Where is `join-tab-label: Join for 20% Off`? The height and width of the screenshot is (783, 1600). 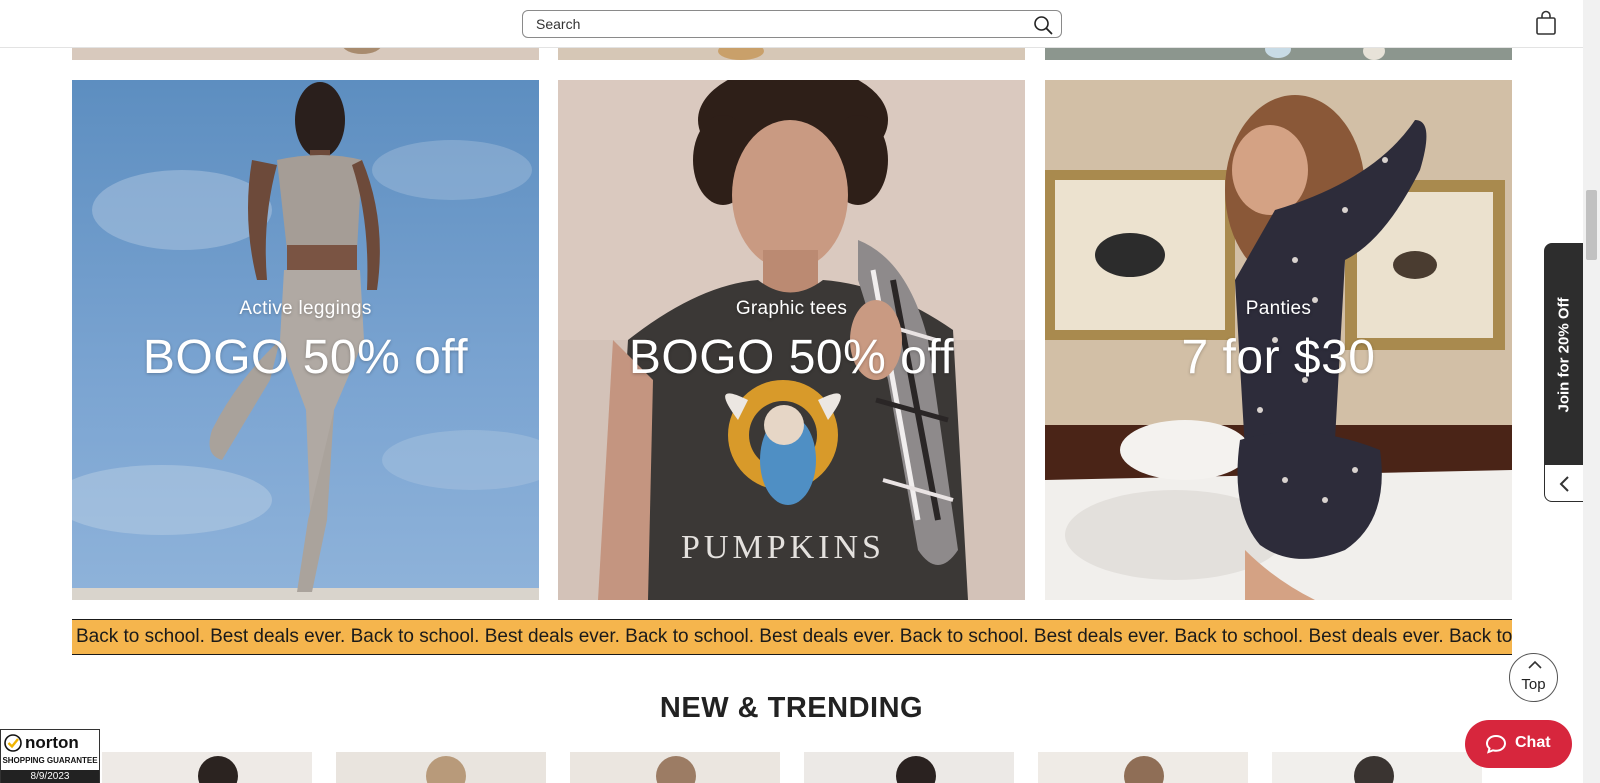 join-tab-label: Join for 20% Off is located at coordinates (1564, 354).